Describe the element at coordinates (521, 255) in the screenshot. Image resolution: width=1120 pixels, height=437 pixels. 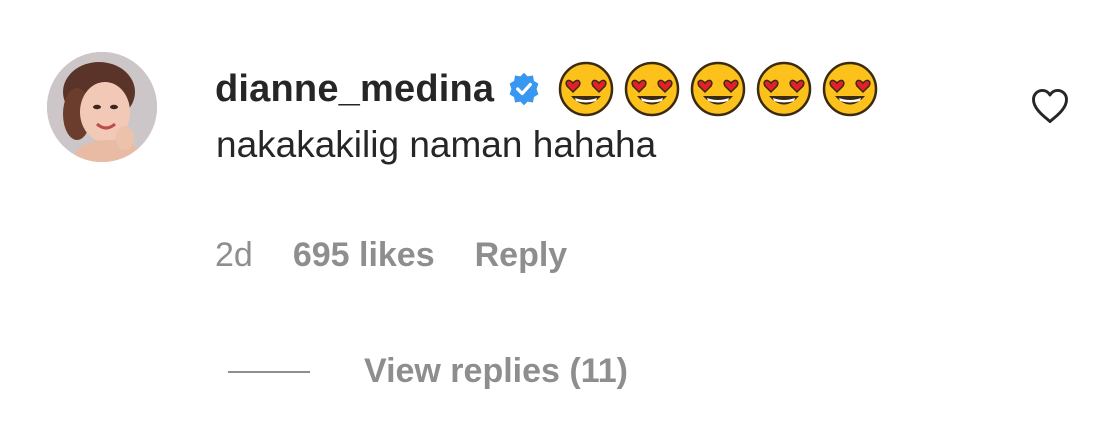
I see `reply-button: Reply` at that location.